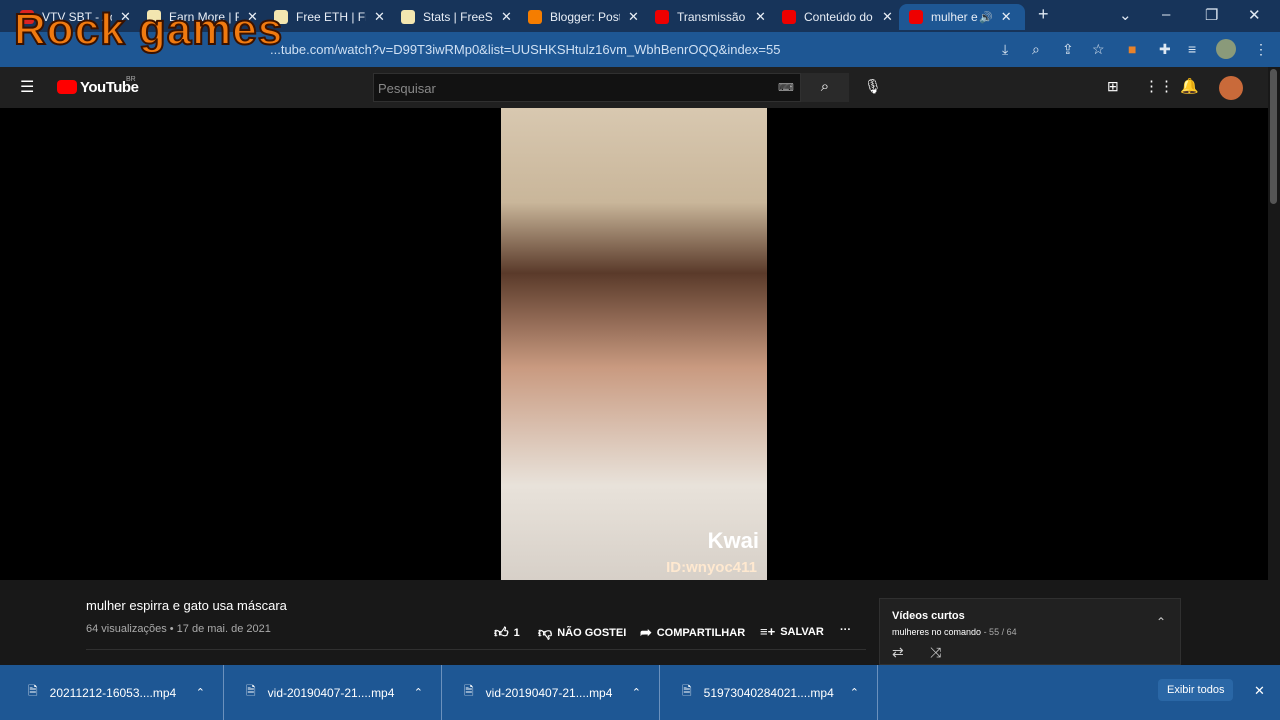 The height and width of the screenshot is (720, 1280). I want to click on reading-list-icon: ≡, so click(1192, 49).